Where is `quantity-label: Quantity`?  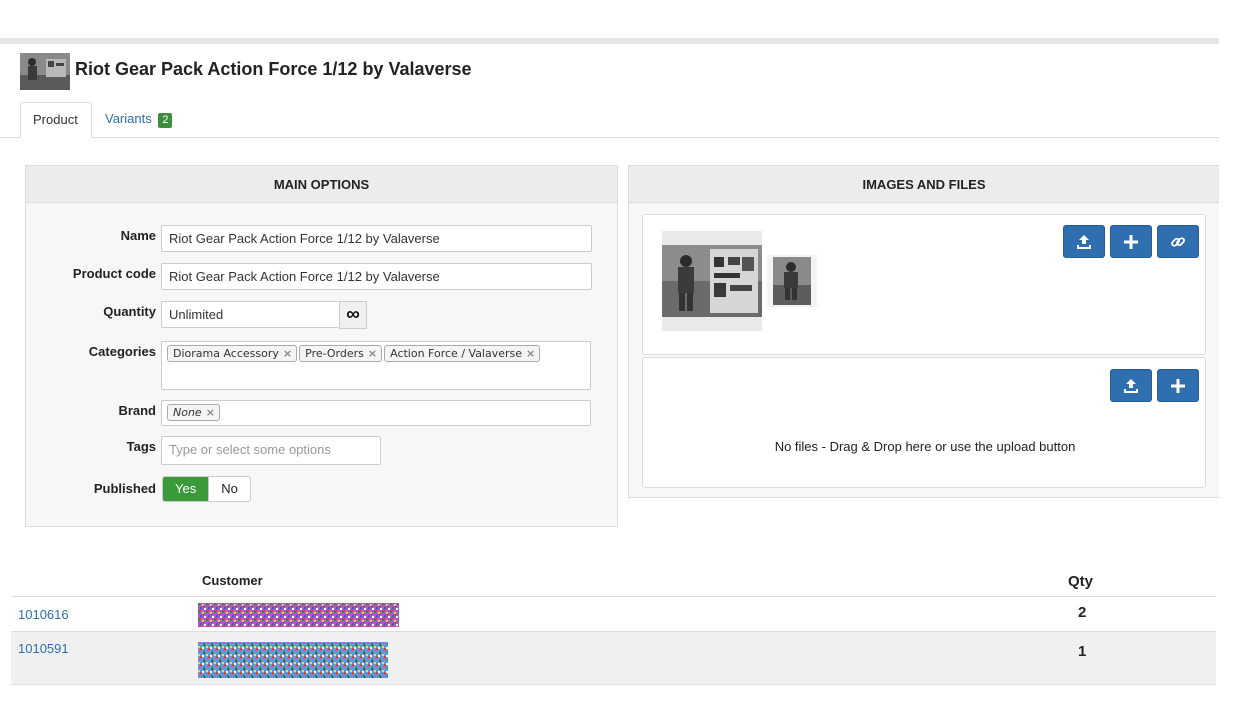
quantity-label: Quantity is located at coordinates (129, 311).